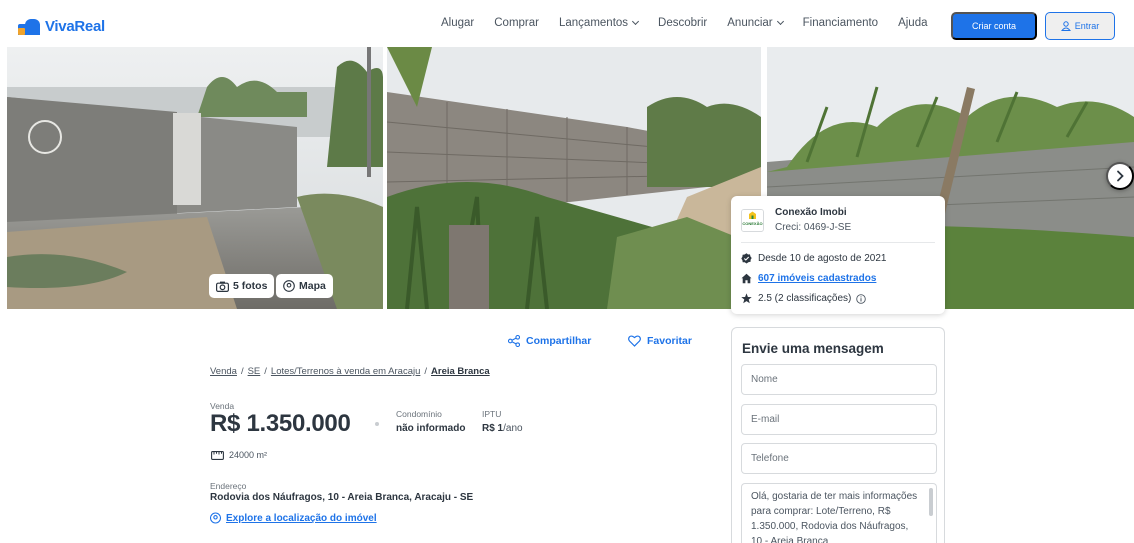  Describe the element at coordinates (752, 223) in the screenshot. I see `agency-logo-text: CONEXÃO` at that location.